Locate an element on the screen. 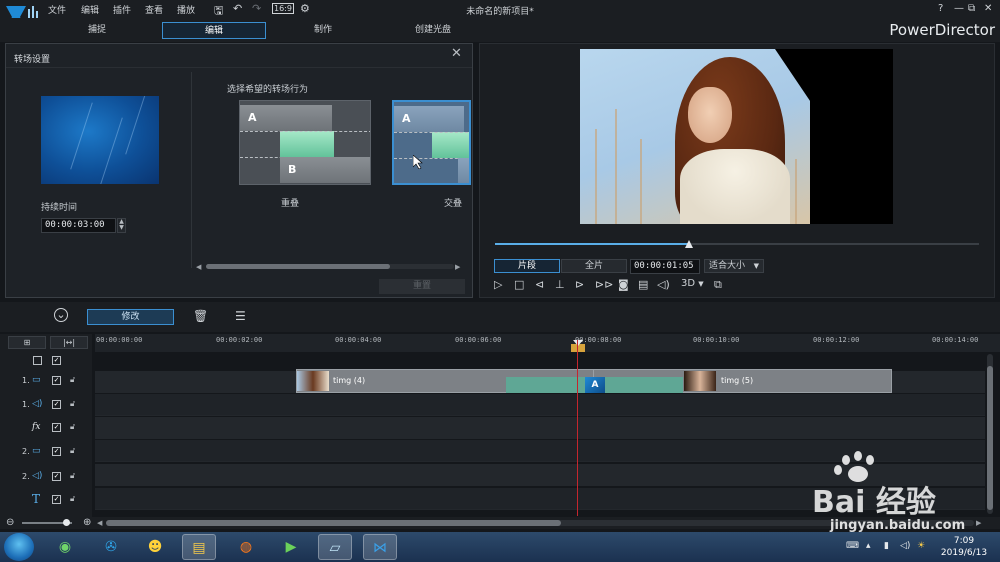  next-frame-icon: ⊳ is located at coordinates (579, 284).